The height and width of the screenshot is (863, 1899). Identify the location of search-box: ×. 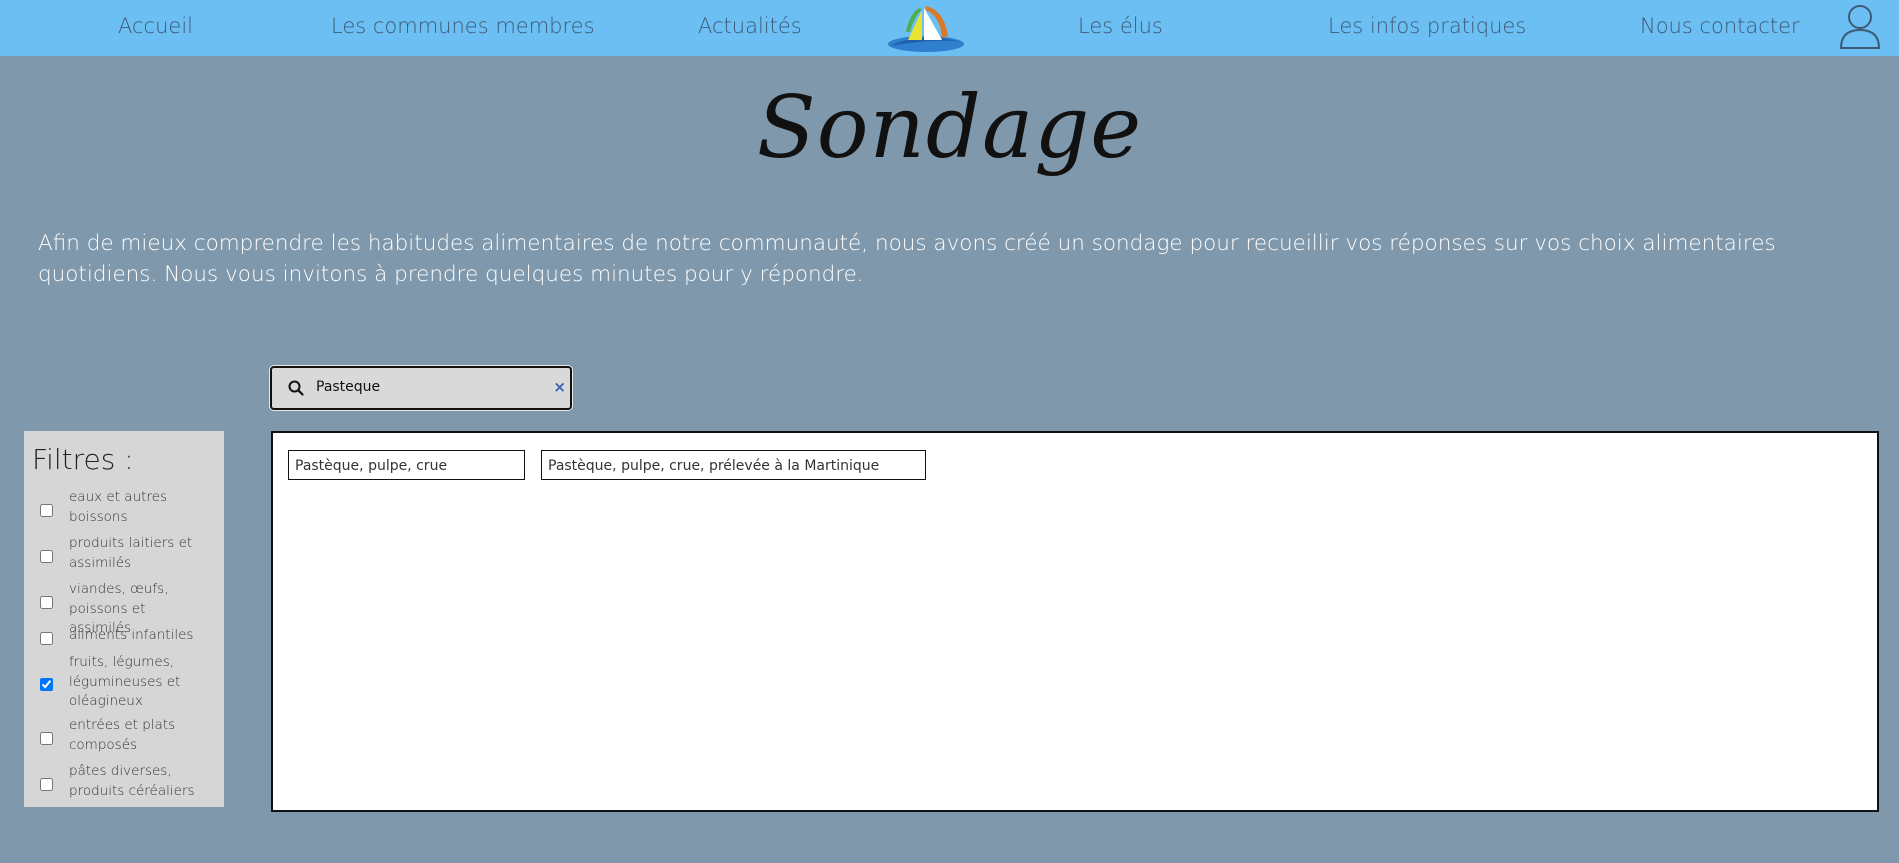
(421, 388).